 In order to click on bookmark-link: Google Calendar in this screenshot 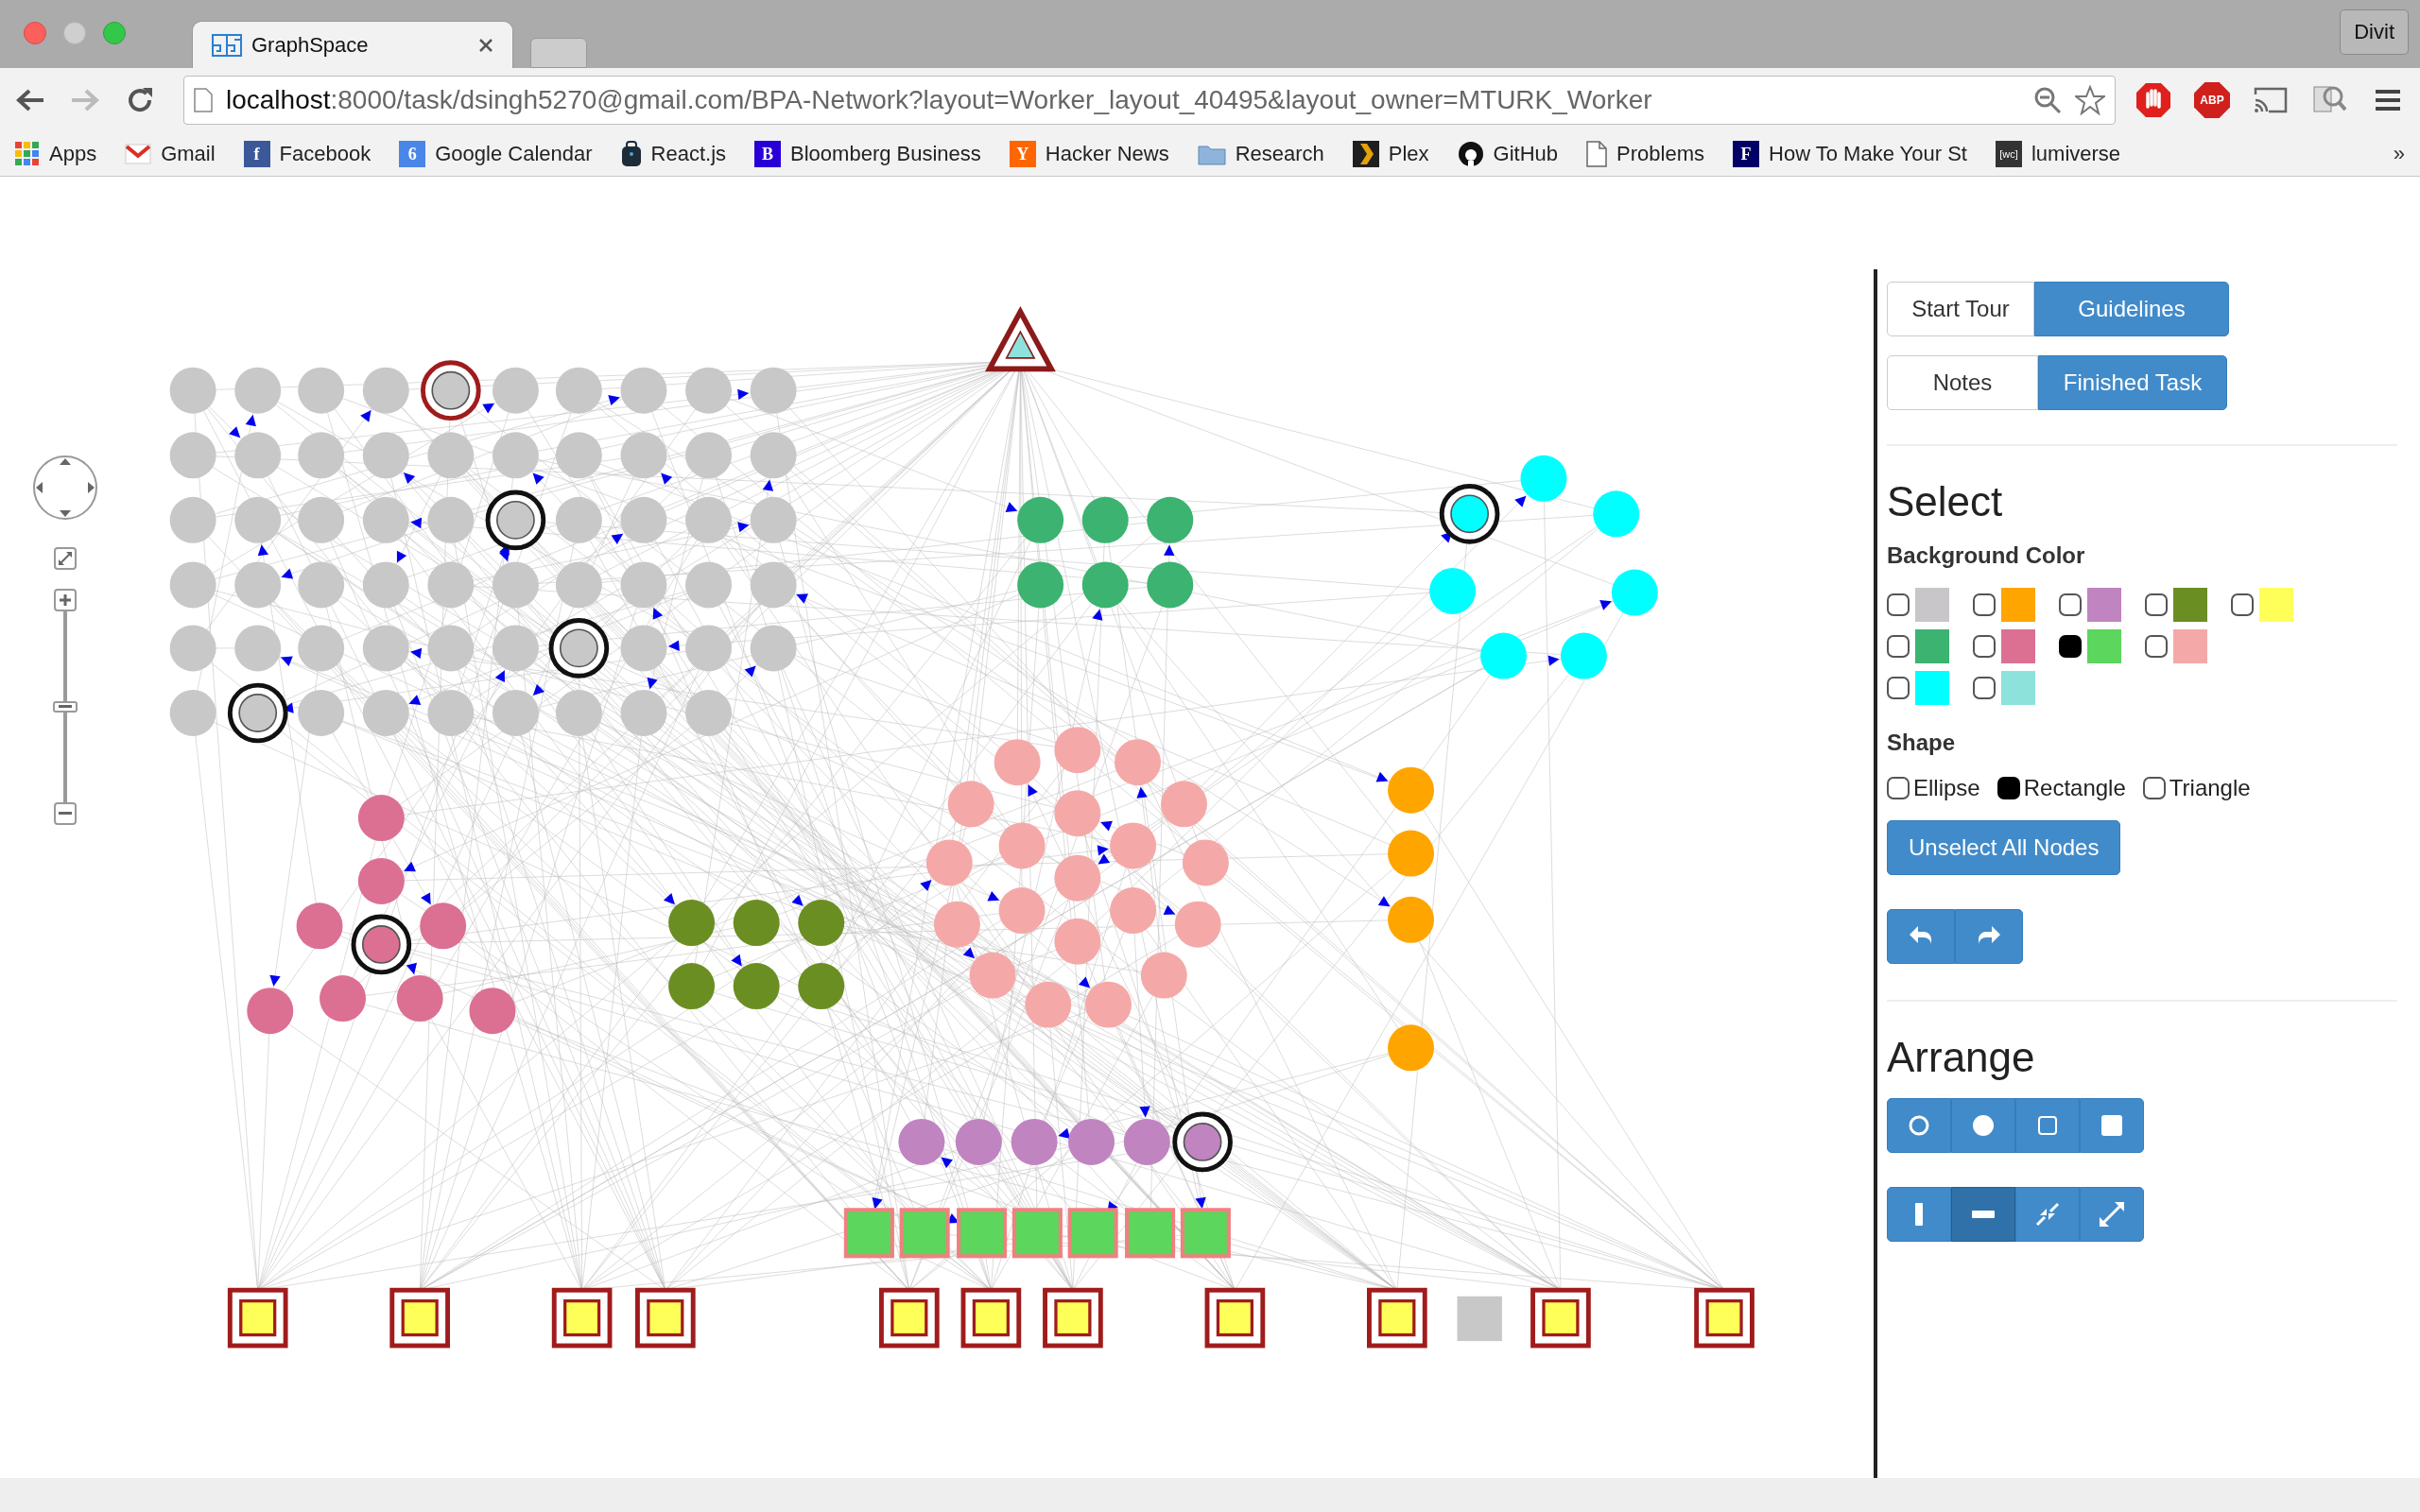, I will do `click(514, 154)`.